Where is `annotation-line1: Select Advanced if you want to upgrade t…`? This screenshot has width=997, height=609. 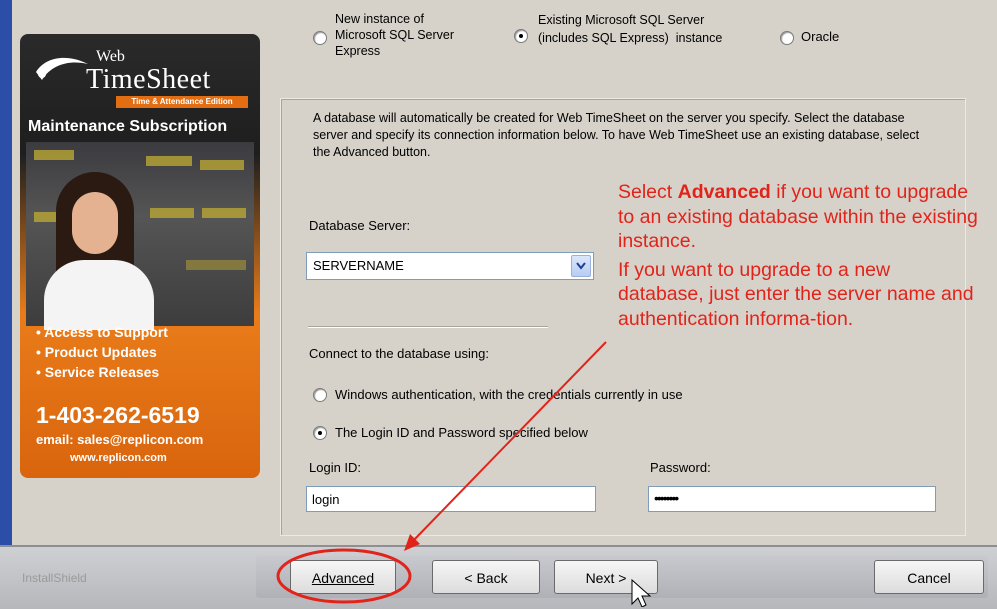 annotation-line1: Select Advanced if you want to upgrade t… is located at coordinates (798, 217).